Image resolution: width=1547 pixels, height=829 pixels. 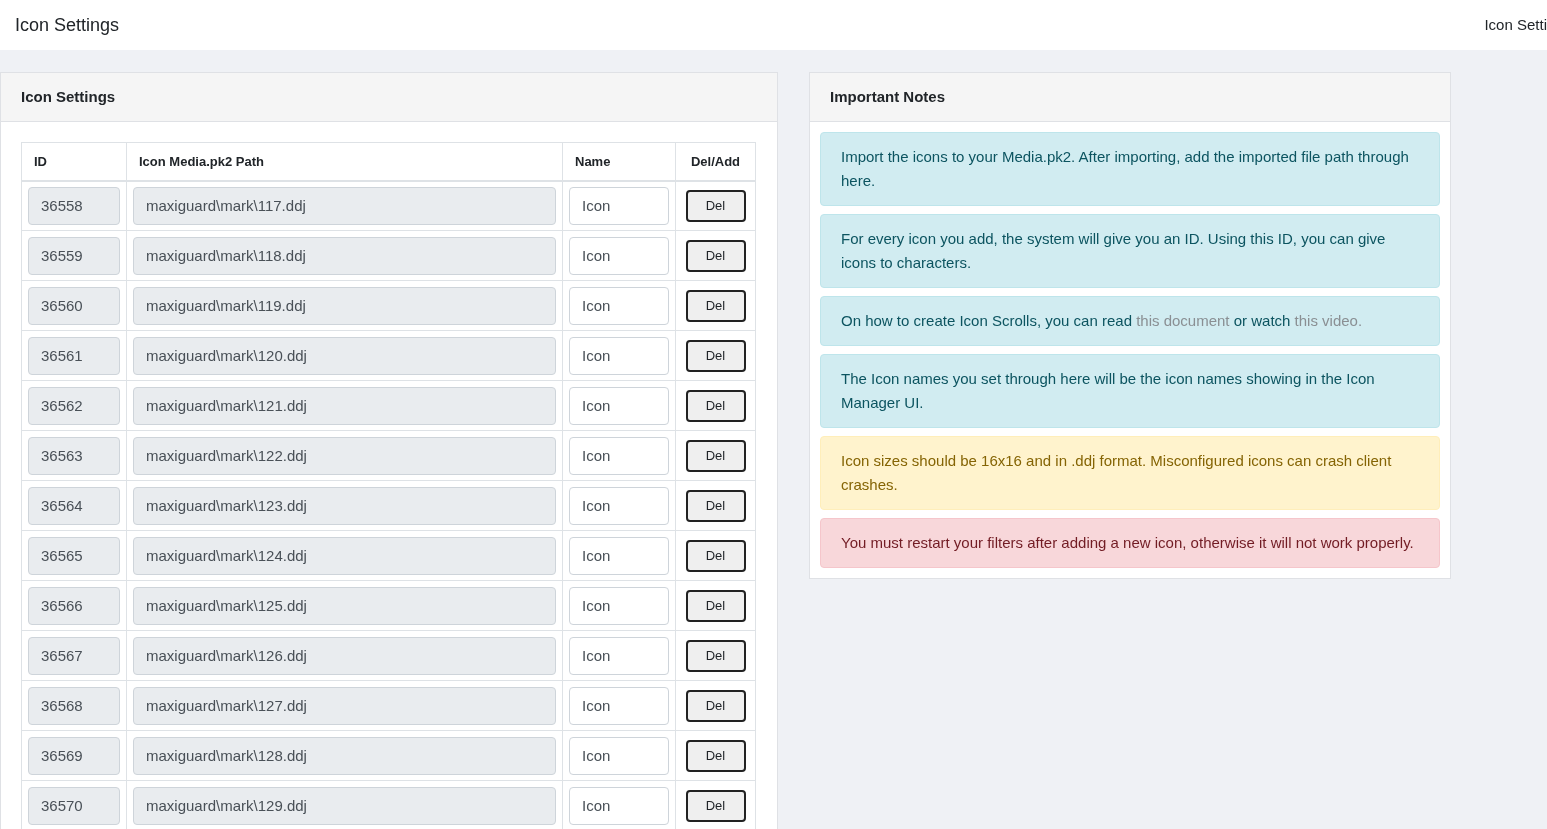 I want to click on path-field: maxiguard\mark\119.ddj, so click(x=344, y=305).